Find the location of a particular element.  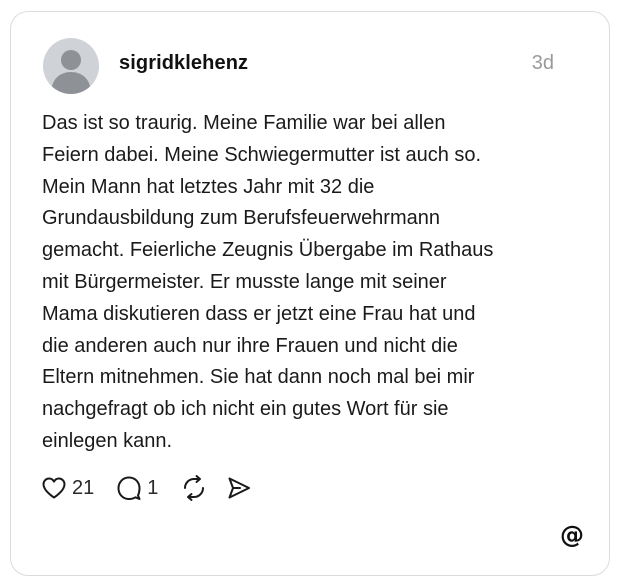

speech-bubble-icon is located at coordinates (129, 488).